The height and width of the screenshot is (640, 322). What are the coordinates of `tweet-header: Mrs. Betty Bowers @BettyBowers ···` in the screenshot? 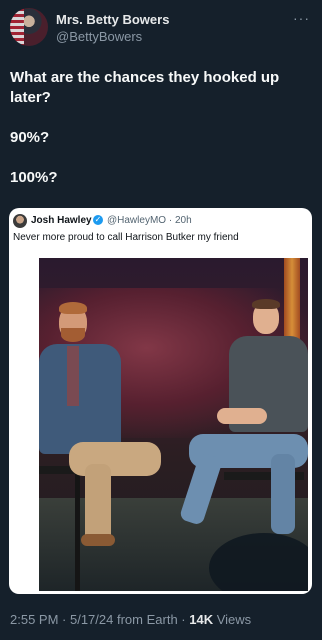 It's located at (161, 29).